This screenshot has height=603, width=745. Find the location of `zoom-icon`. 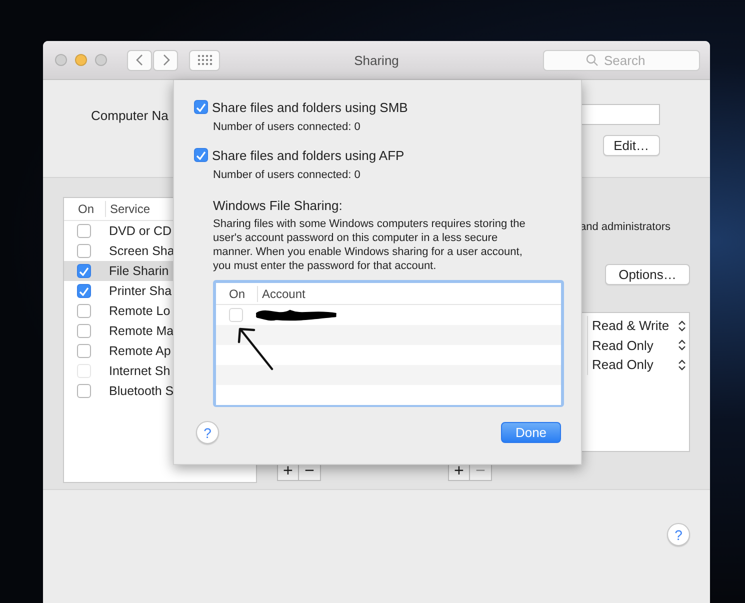

zoom-icon is located at coordinates (101, 60).